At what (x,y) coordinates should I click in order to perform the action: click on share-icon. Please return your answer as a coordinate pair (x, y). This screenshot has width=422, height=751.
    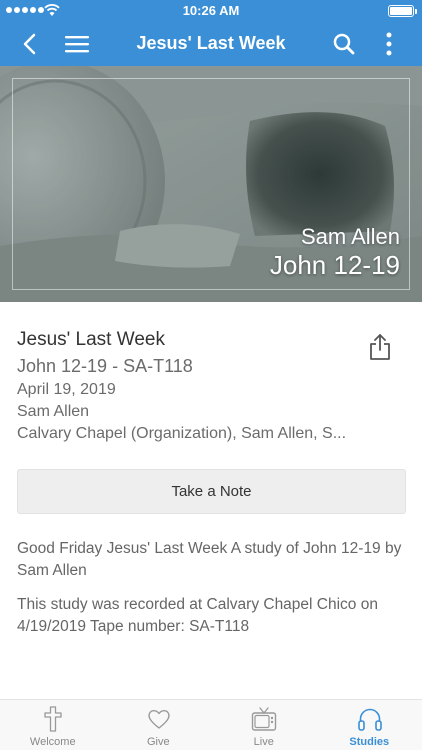
    Looking at the image, I should click on (380, 347).